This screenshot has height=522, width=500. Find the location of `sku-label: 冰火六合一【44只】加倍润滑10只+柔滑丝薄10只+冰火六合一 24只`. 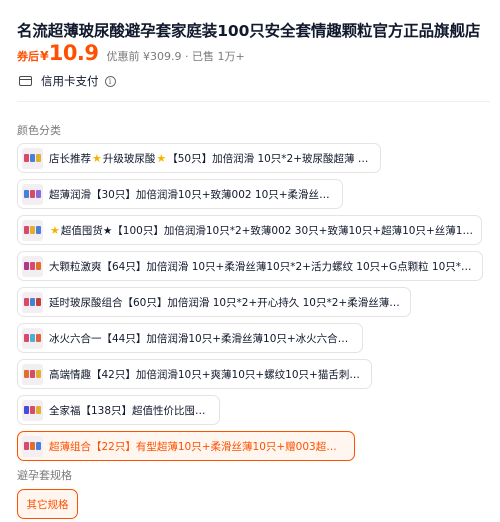

sku-label: 冰火六合一【44只】加倍润滑10只+柔滑丝薄10只+冰火六合一 24只 is located at coordinates (201, 338).